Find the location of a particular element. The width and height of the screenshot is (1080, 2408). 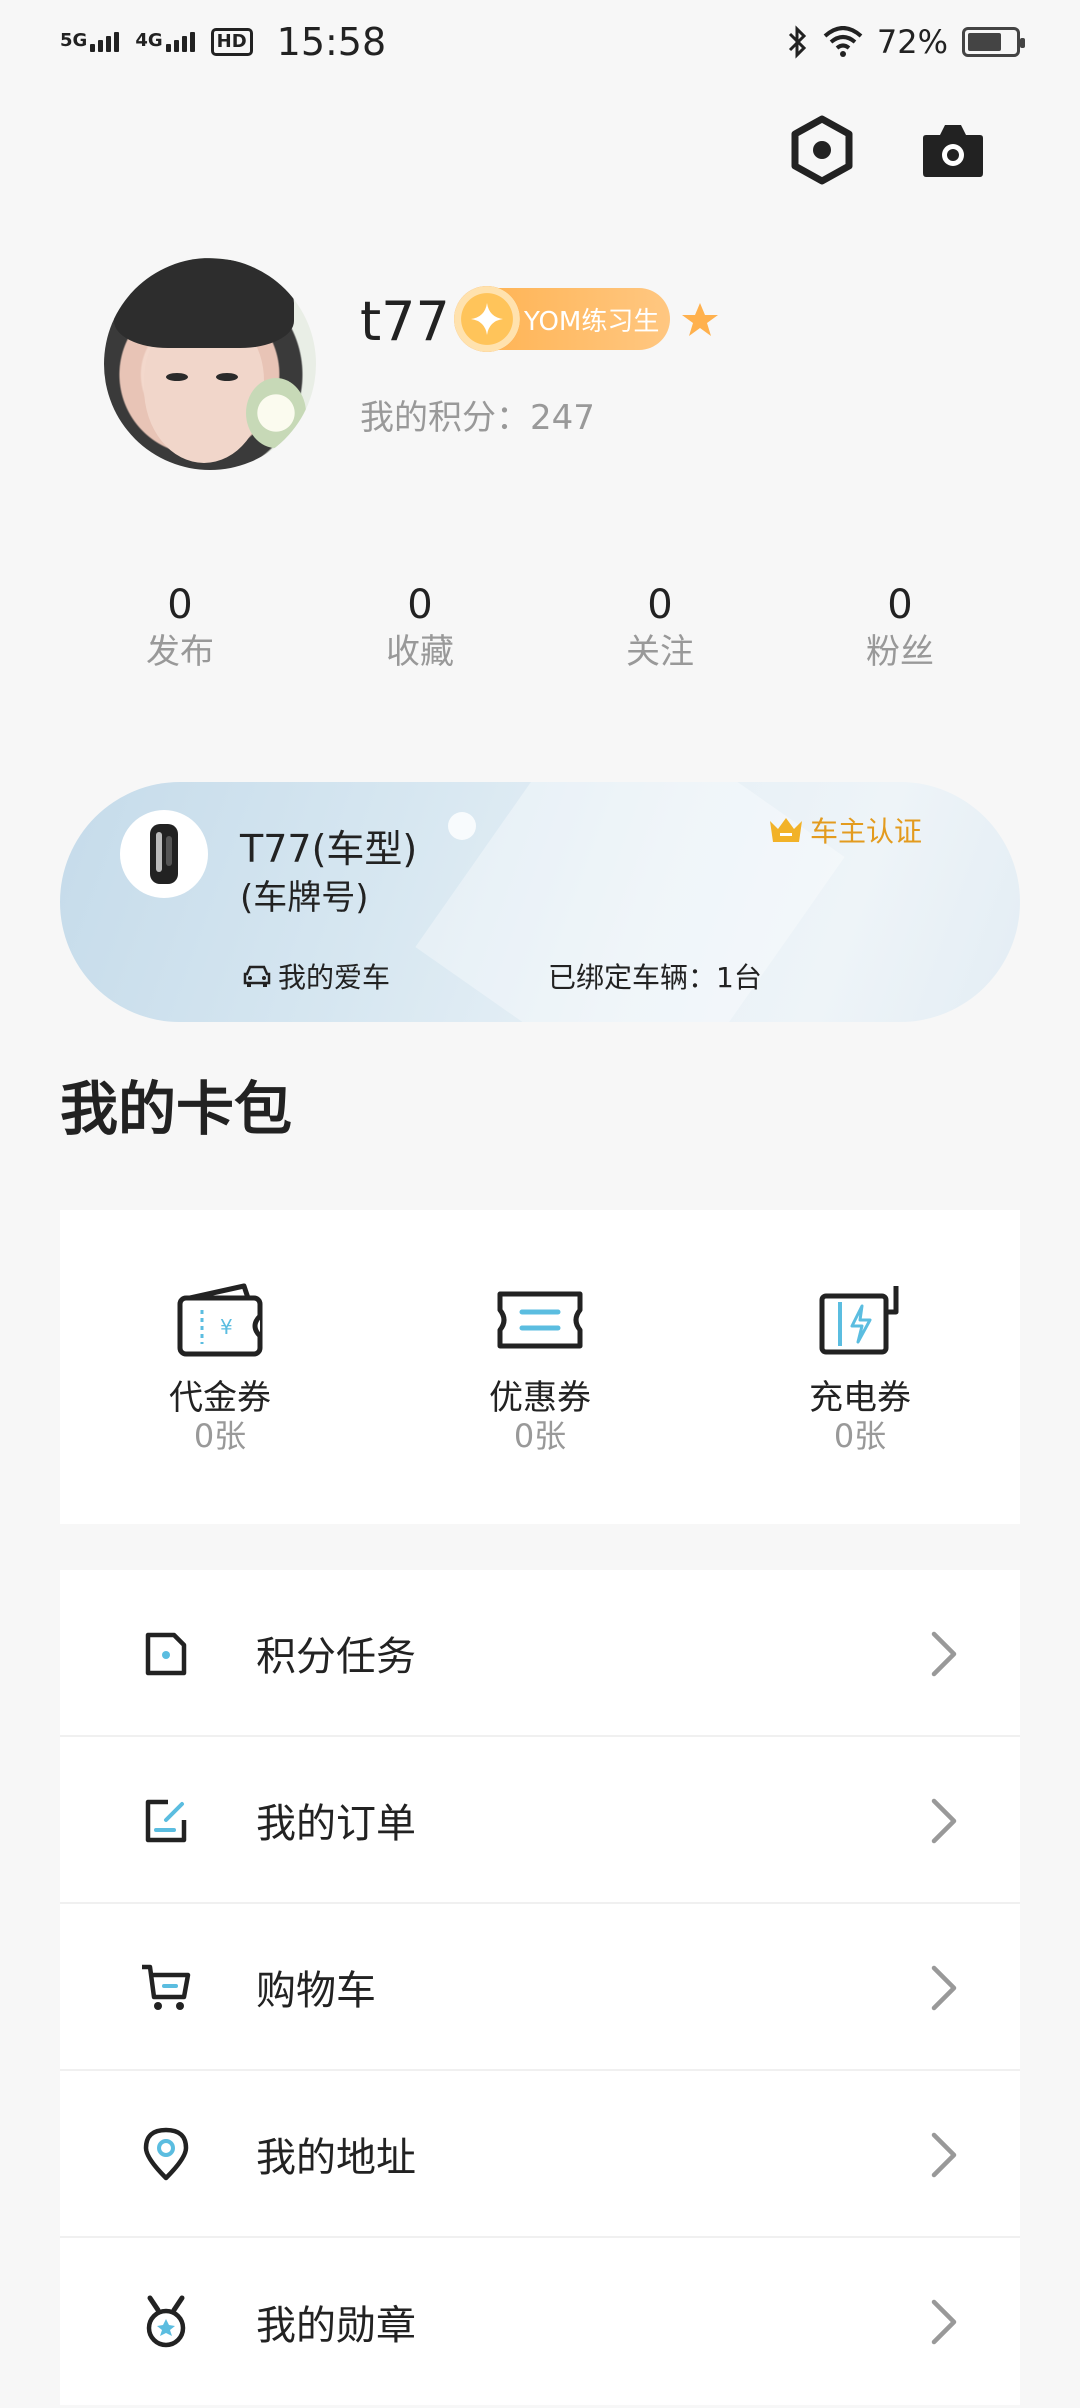

location-icon is located at coordinates (166, 2153).